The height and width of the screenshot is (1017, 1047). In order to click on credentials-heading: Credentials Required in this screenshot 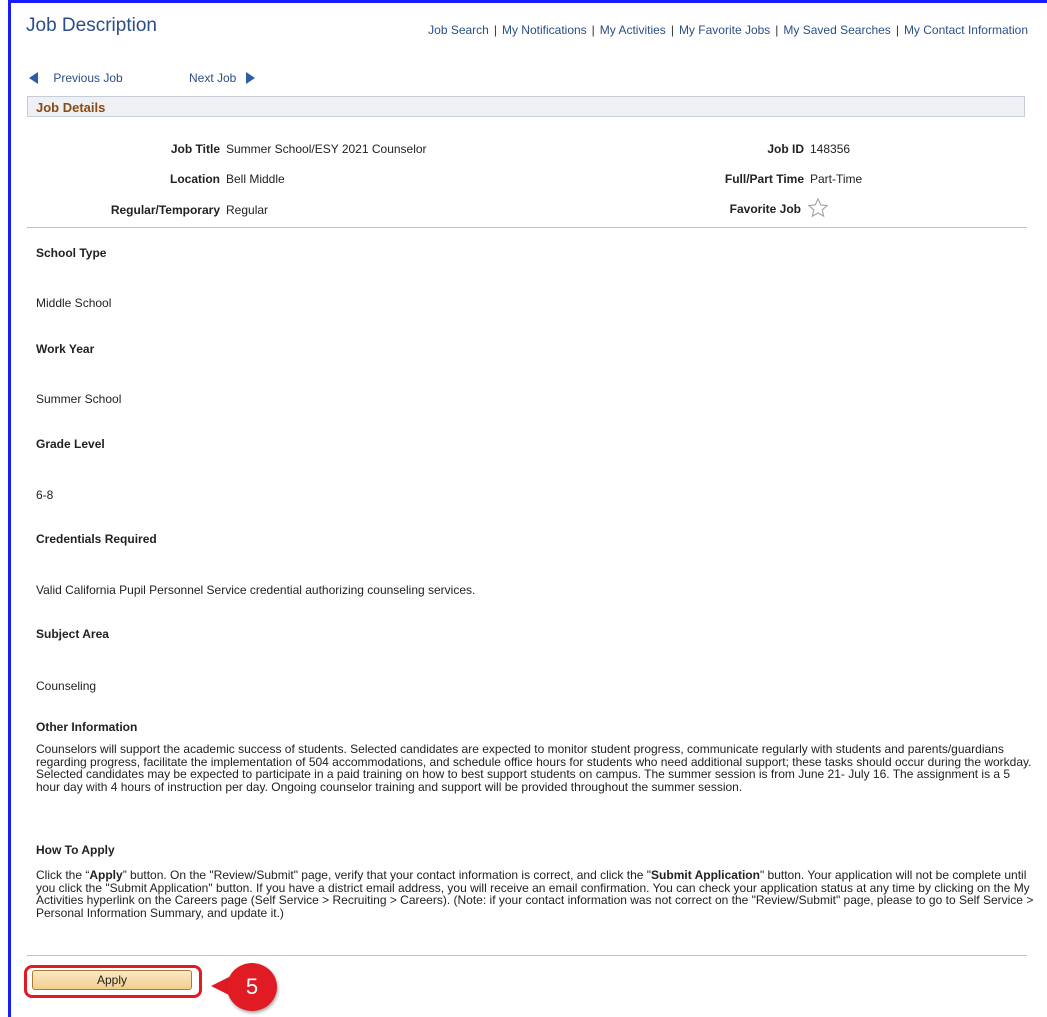, I will do `click(96, 539)`.